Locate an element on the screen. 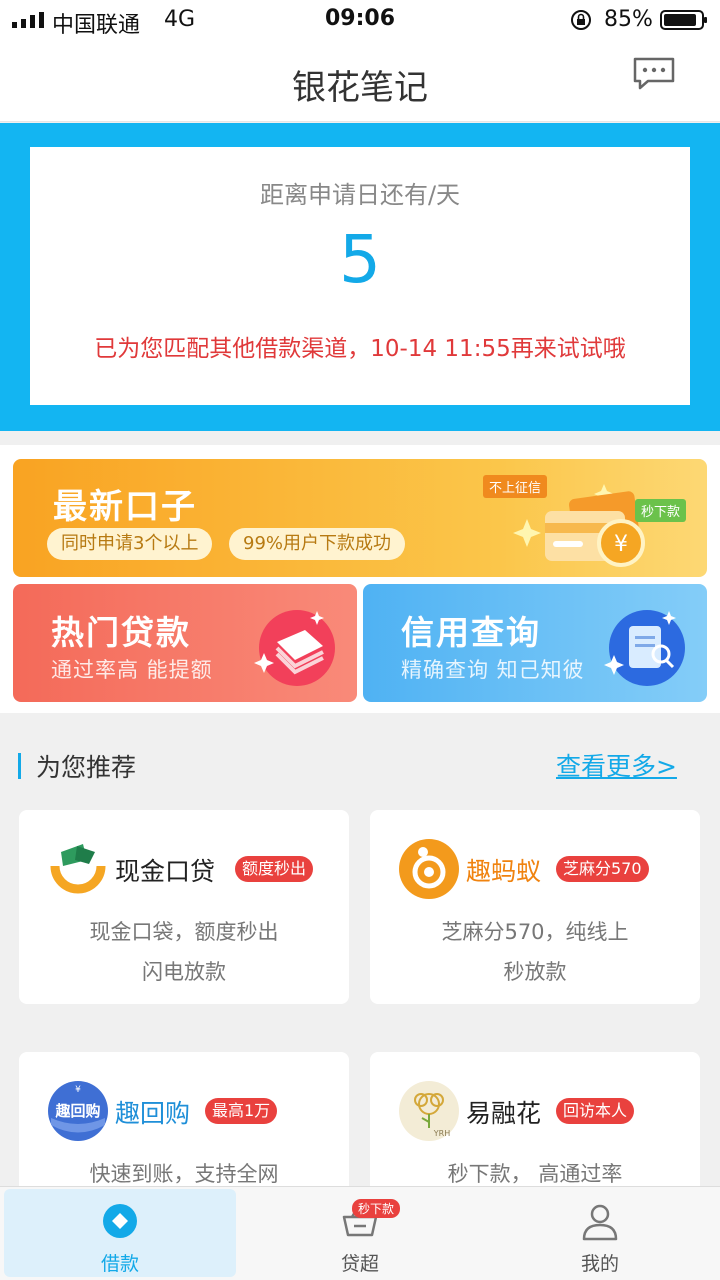 The width and height of the screenshot is (720, 1280). product-desc-1: 芝麻分570，纯线上 is located at coordinates (535, 932).